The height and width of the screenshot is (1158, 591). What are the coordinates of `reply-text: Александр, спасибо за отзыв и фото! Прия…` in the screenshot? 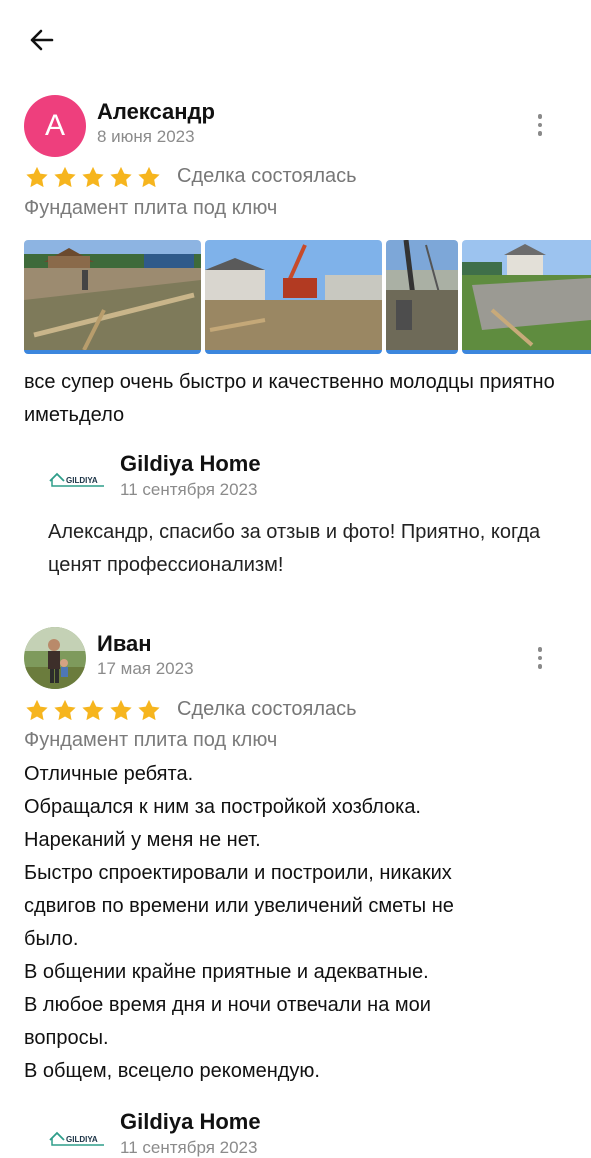 It's located at (294, 548).